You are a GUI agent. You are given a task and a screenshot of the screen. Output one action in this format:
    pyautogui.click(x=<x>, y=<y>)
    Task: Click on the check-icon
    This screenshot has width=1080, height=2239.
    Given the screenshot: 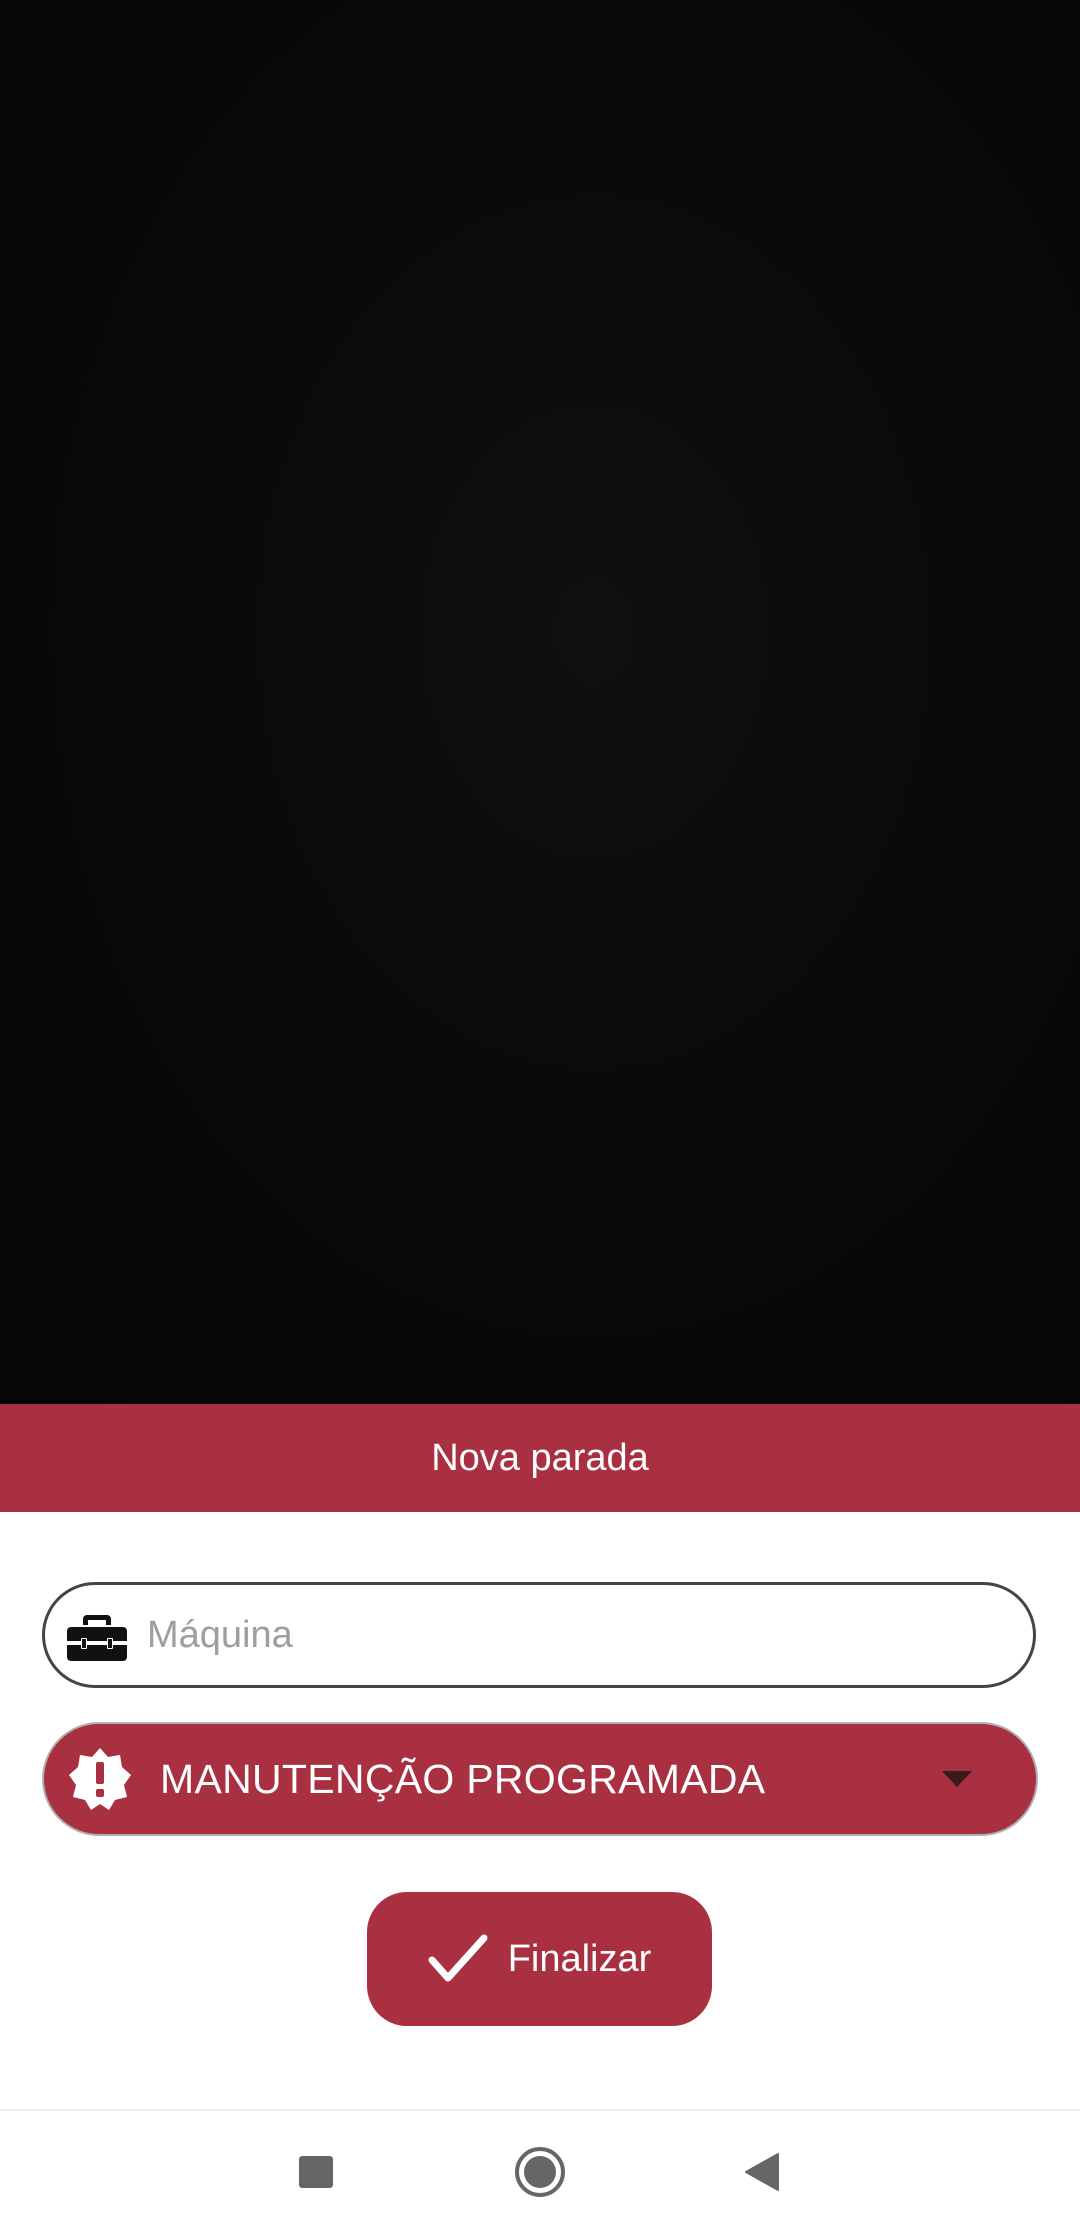 What is the action you would take?
    pyautogui.click(x=458, y=1959)
    